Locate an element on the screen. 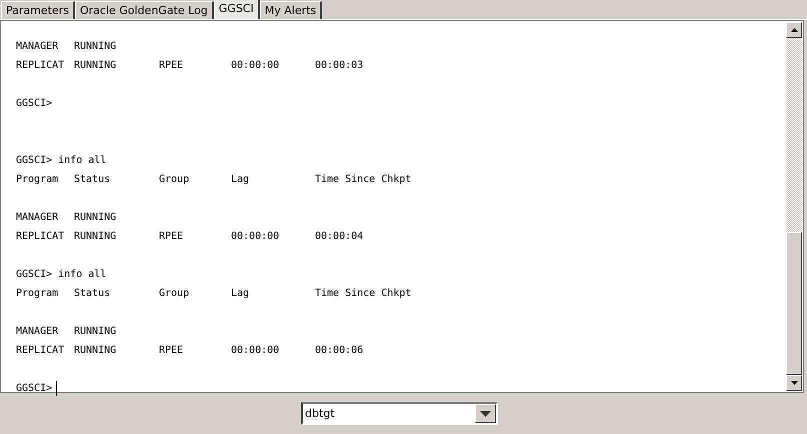 This screenshot has height=434, width=807. scroll-thumb is located at coordinates (794, 303).